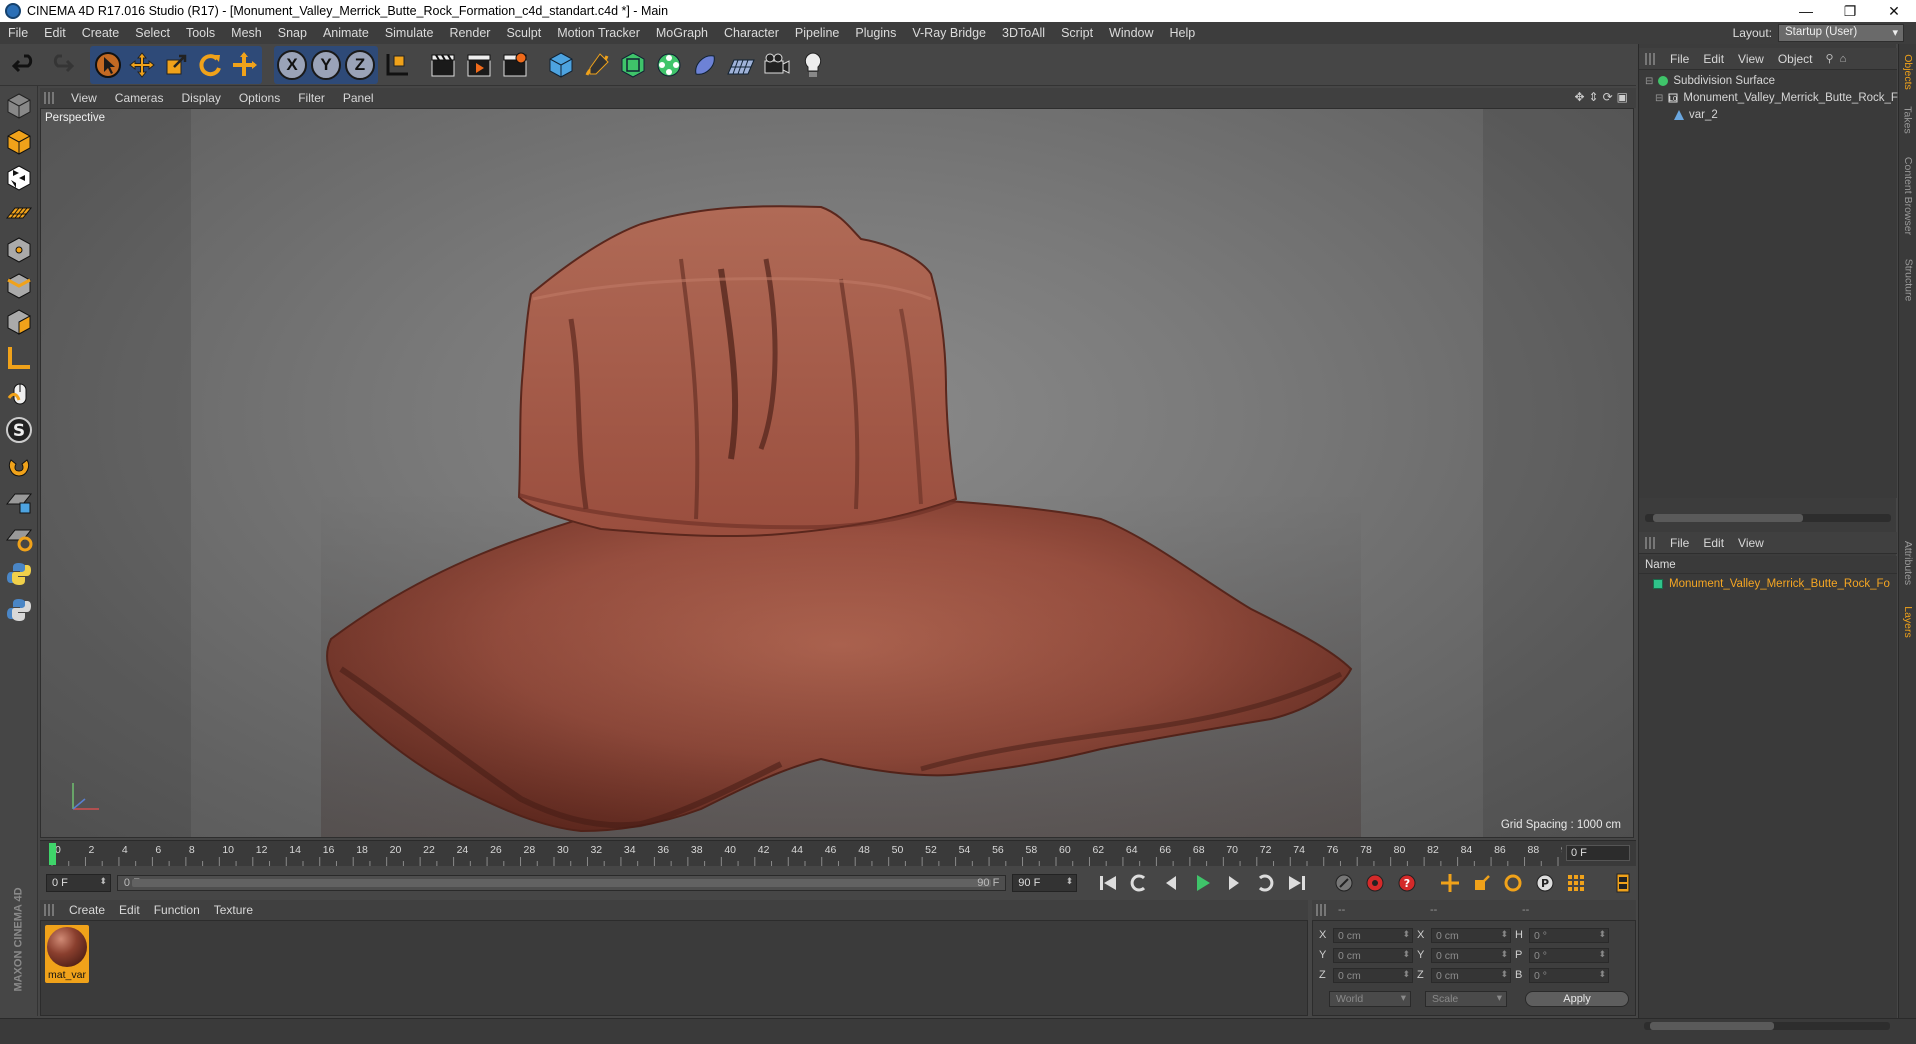 The height and width of the screenshot is (1044, 1916). What do you see at coordinates (1569, 935) in the screenshot?
I see `rotation-h-field: 0 °` at bounding box center [1569, 935].